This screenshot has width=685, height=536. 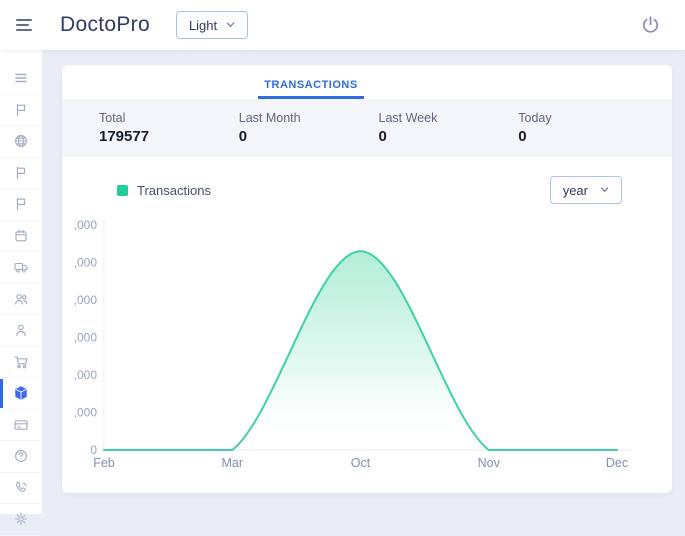 What do you see at coordinates (535, 118) in the screenshot?
I see `stat-label: Today` at bounding box center [535, 118].